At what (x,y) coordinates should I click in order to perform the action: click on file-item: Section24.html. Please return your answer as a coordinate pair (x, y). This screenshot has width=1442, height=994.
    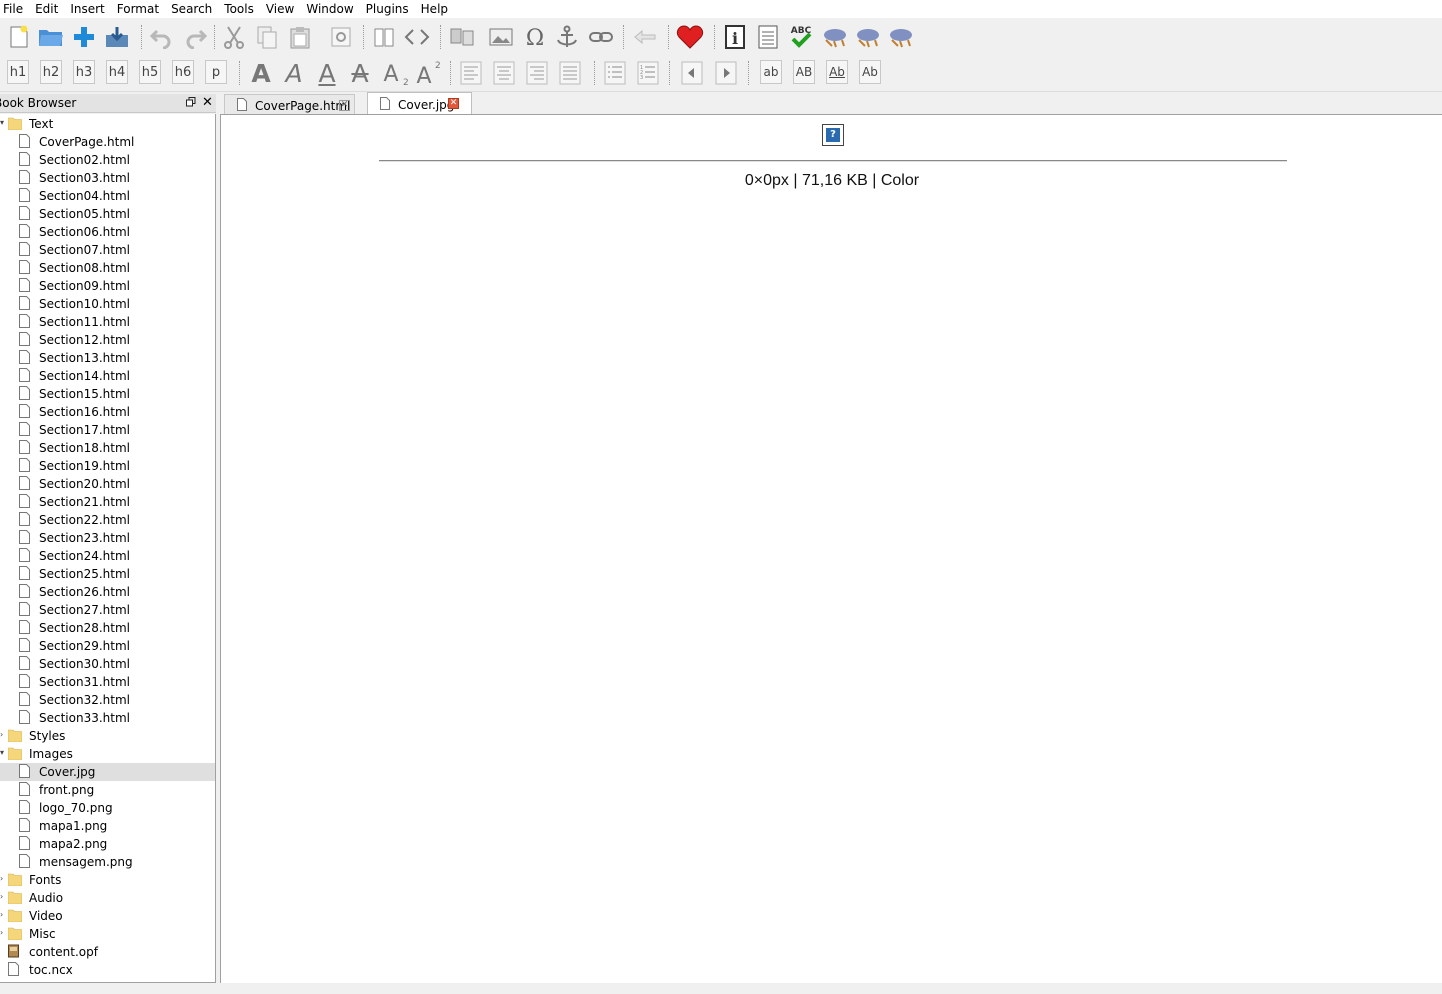
    Looking at the image, I should click on (107, 556).